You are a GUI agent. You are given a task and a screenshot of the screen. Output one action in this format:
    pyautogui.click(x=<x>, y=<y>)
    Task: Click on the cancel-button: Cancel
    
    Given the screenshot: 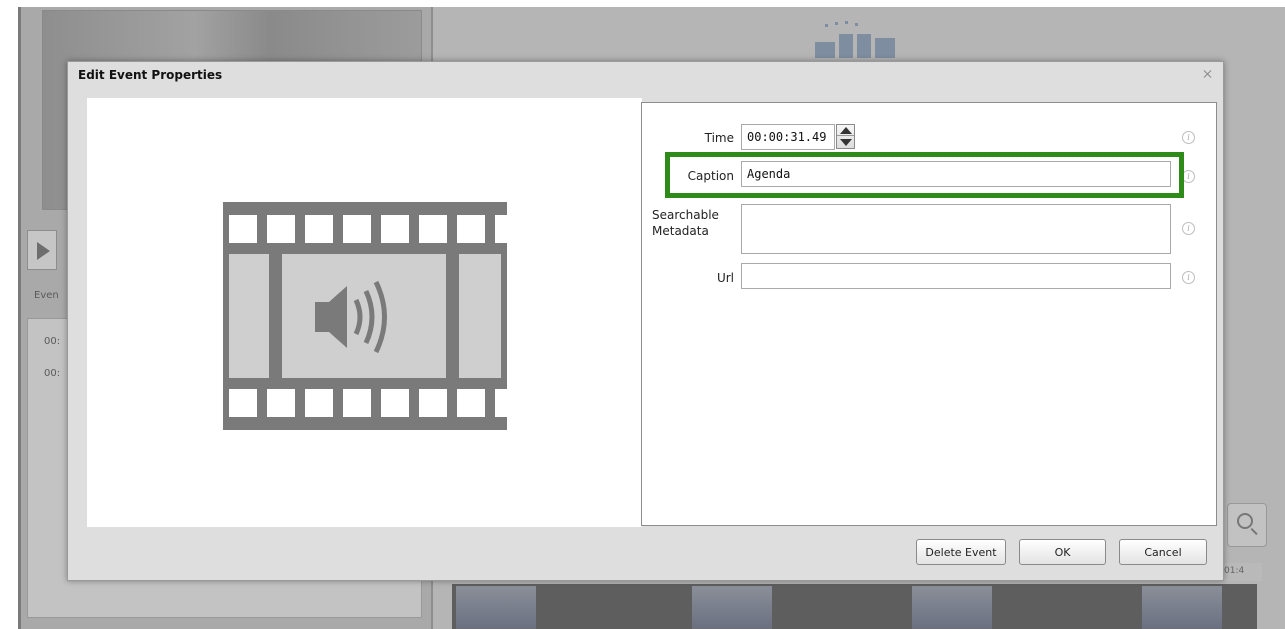 What is the action you would take?
    pyautogui.click(x=1163, y=552)
    